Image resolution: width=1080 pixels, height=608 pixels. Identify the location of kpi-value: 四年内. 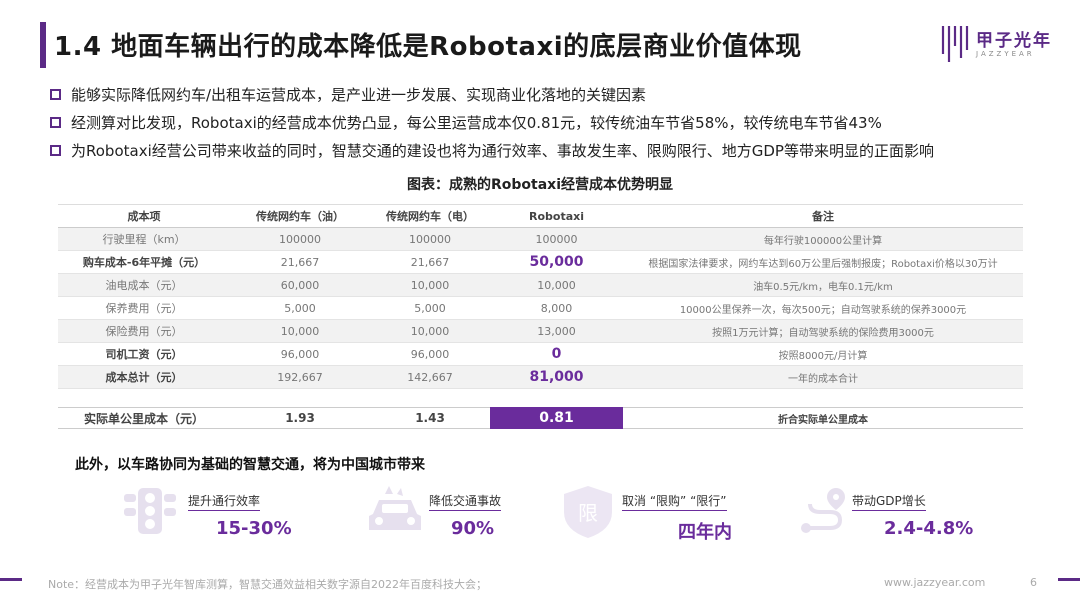
(705, 532).